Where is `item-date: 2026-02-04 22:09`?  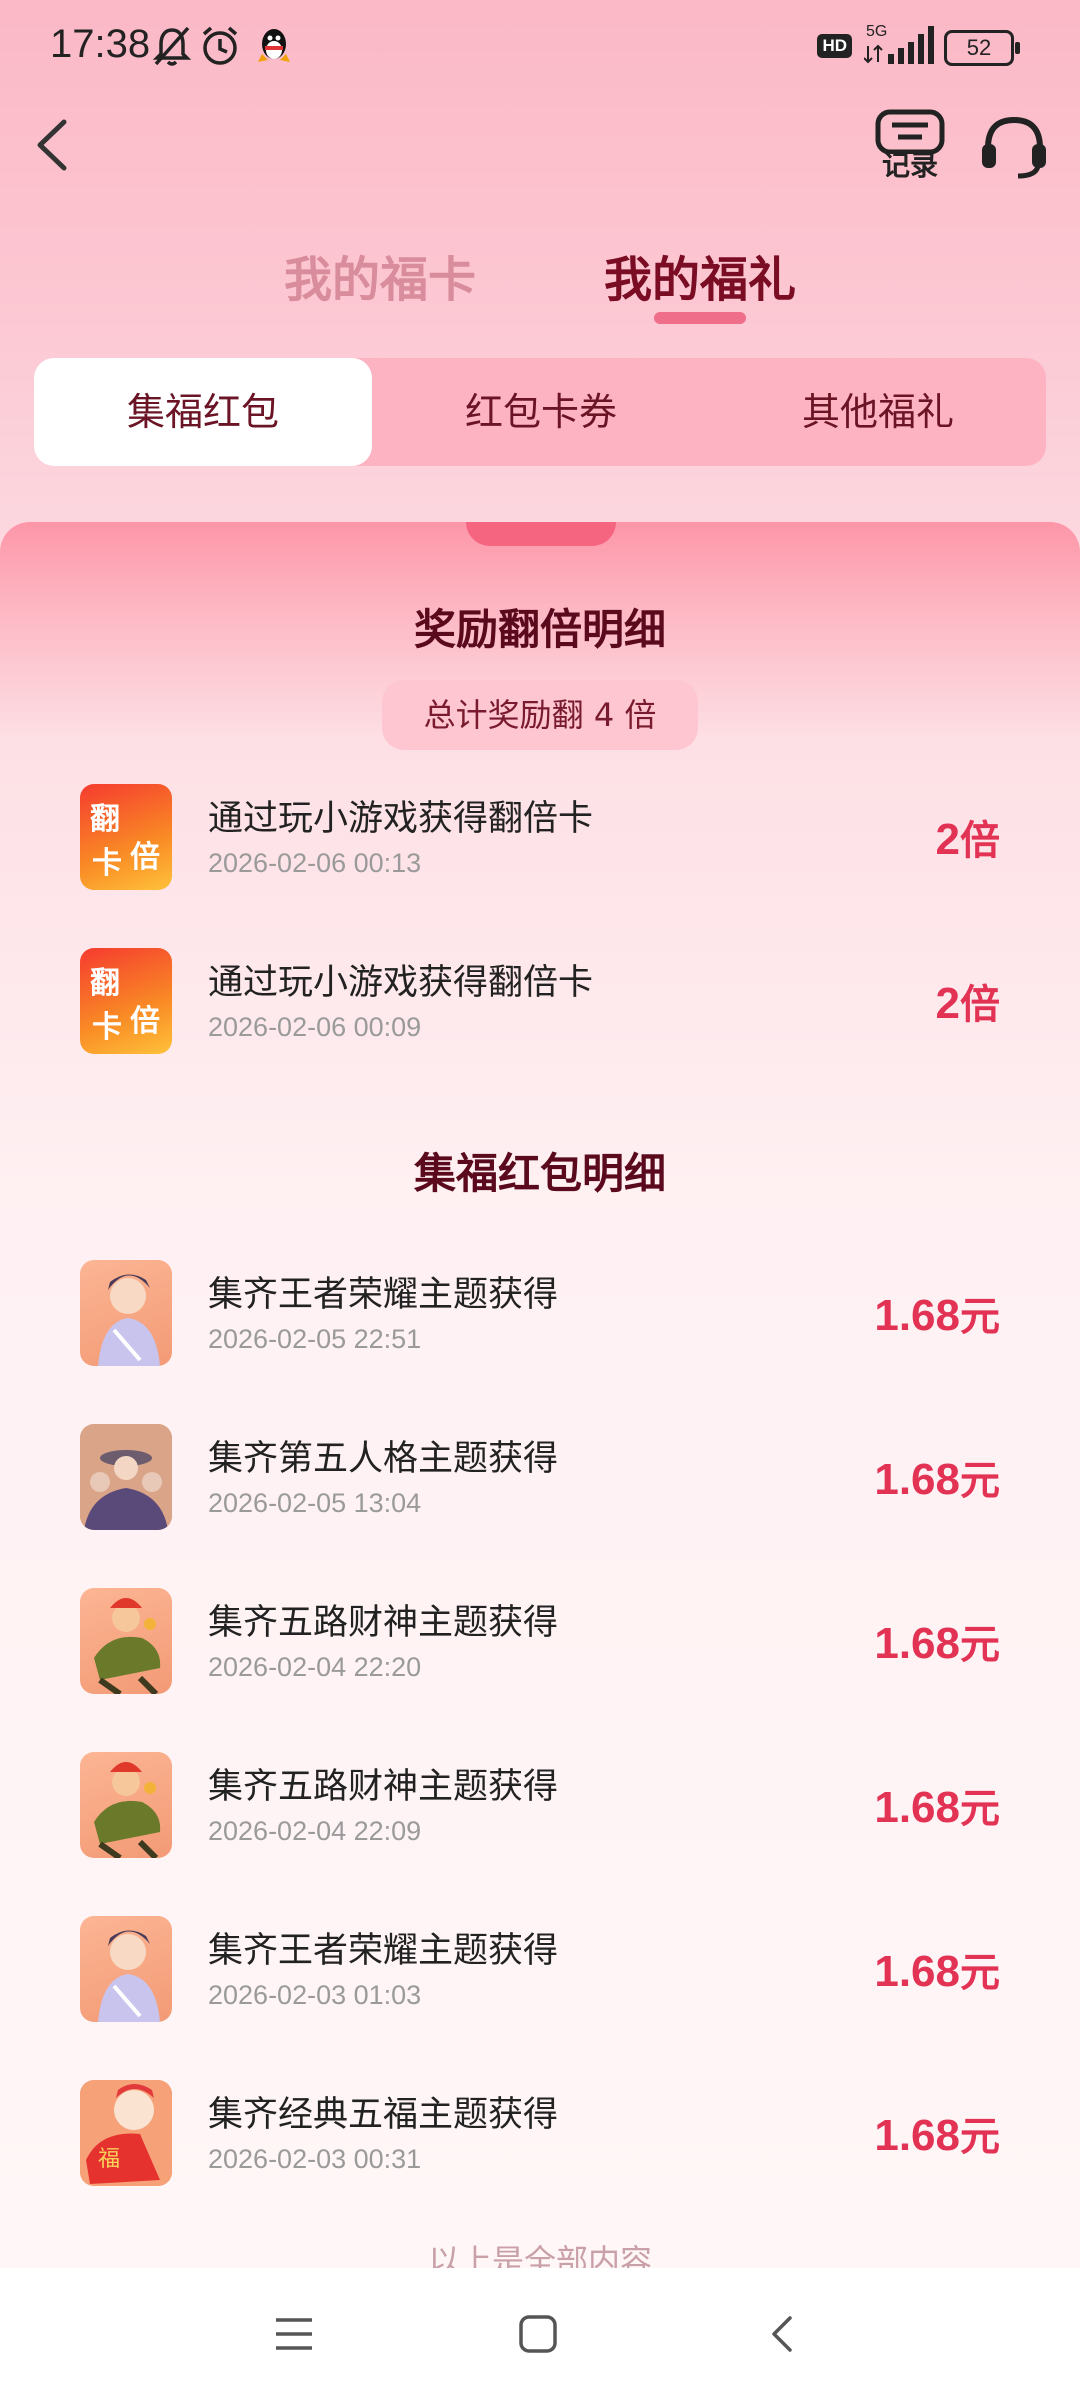
item-date: 2026-02-04 22:09 is located at coordinates (315, 1831).